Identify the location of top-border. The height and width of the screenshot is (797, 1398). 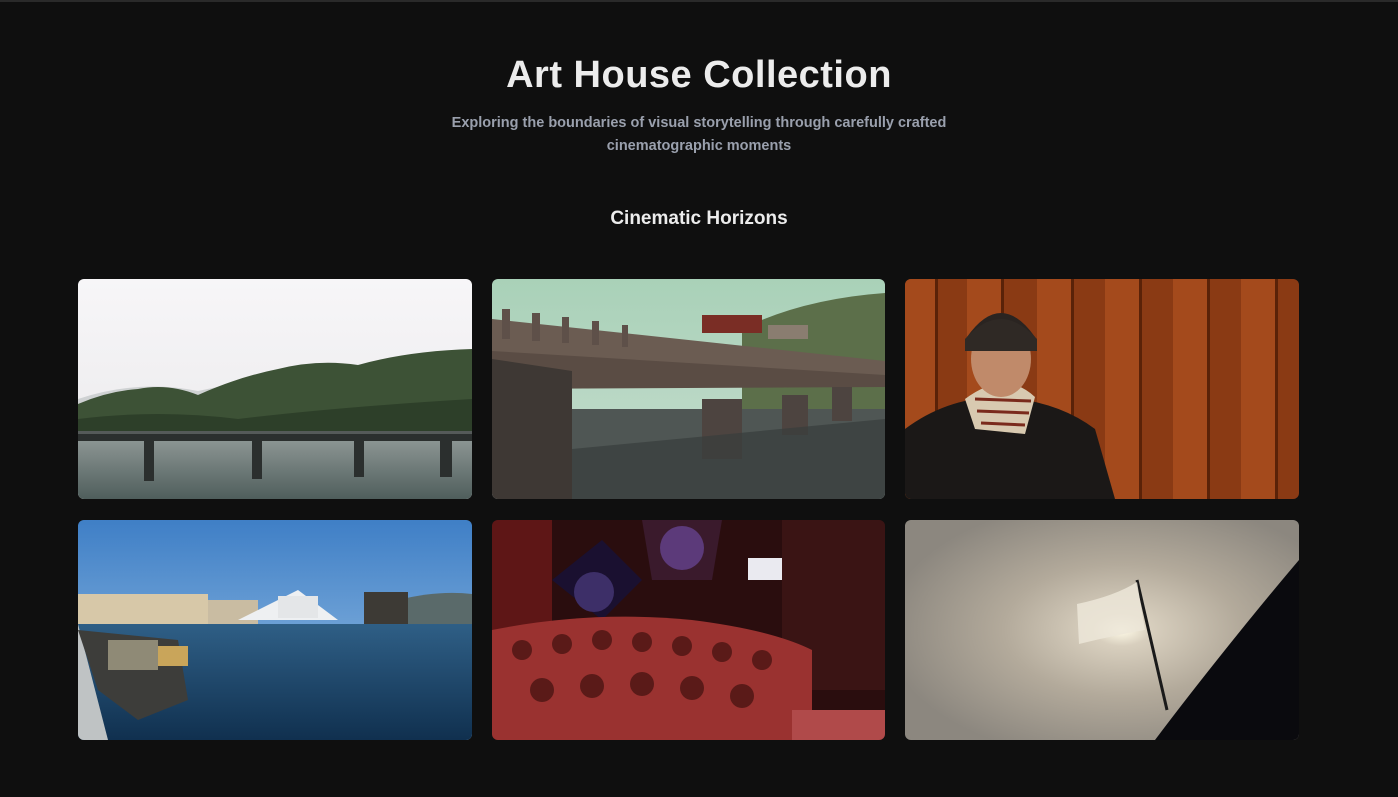
(699, 1).